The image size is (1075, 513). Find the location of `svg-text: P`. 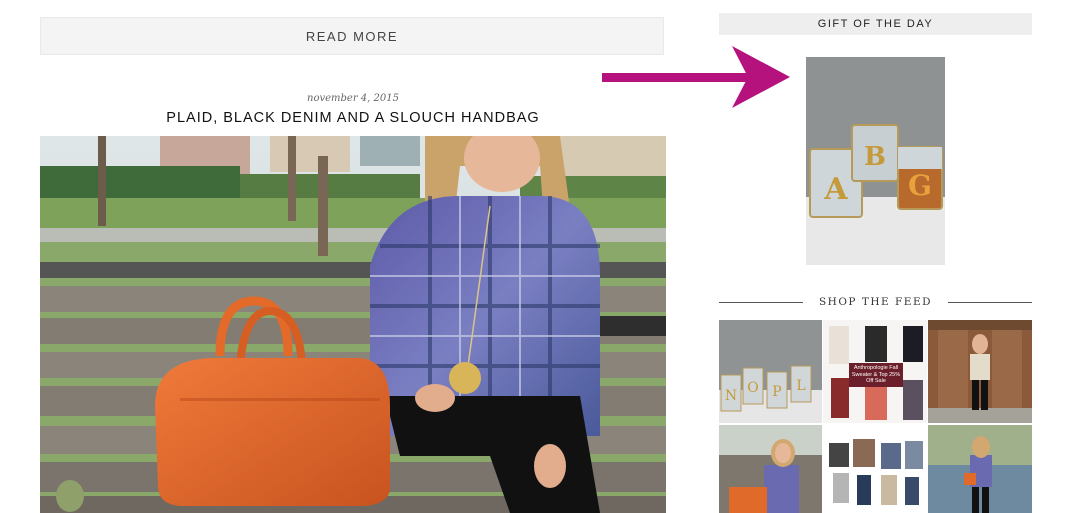

svg-text: P is located at coordinates (776, 392).